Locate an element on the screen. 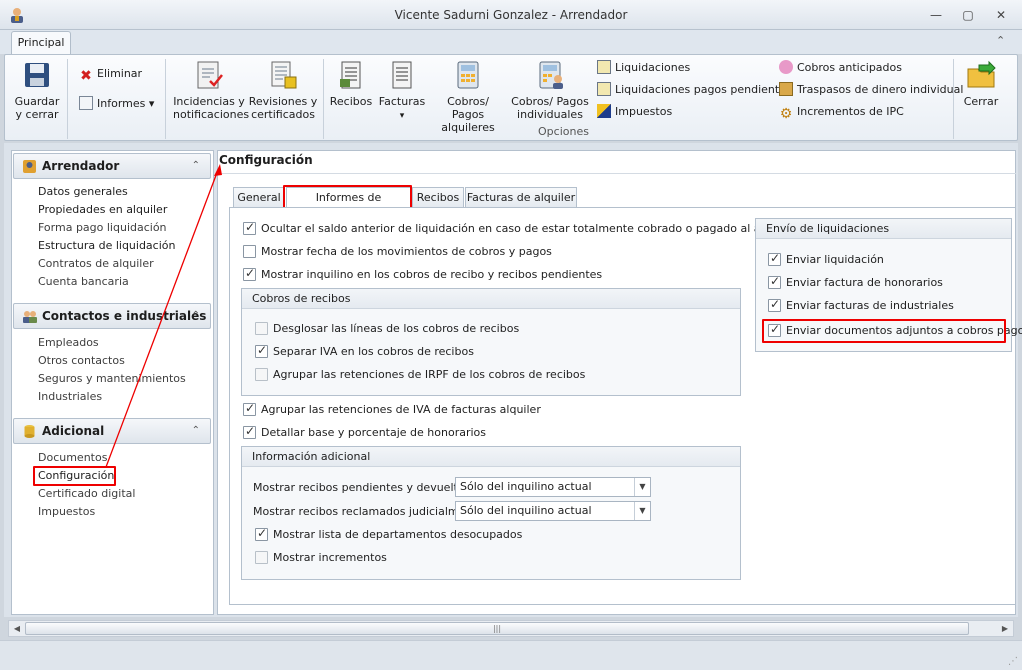  horizontal-scrollbar: ◀ ||| ▶ is located at coordinates (511, 628).